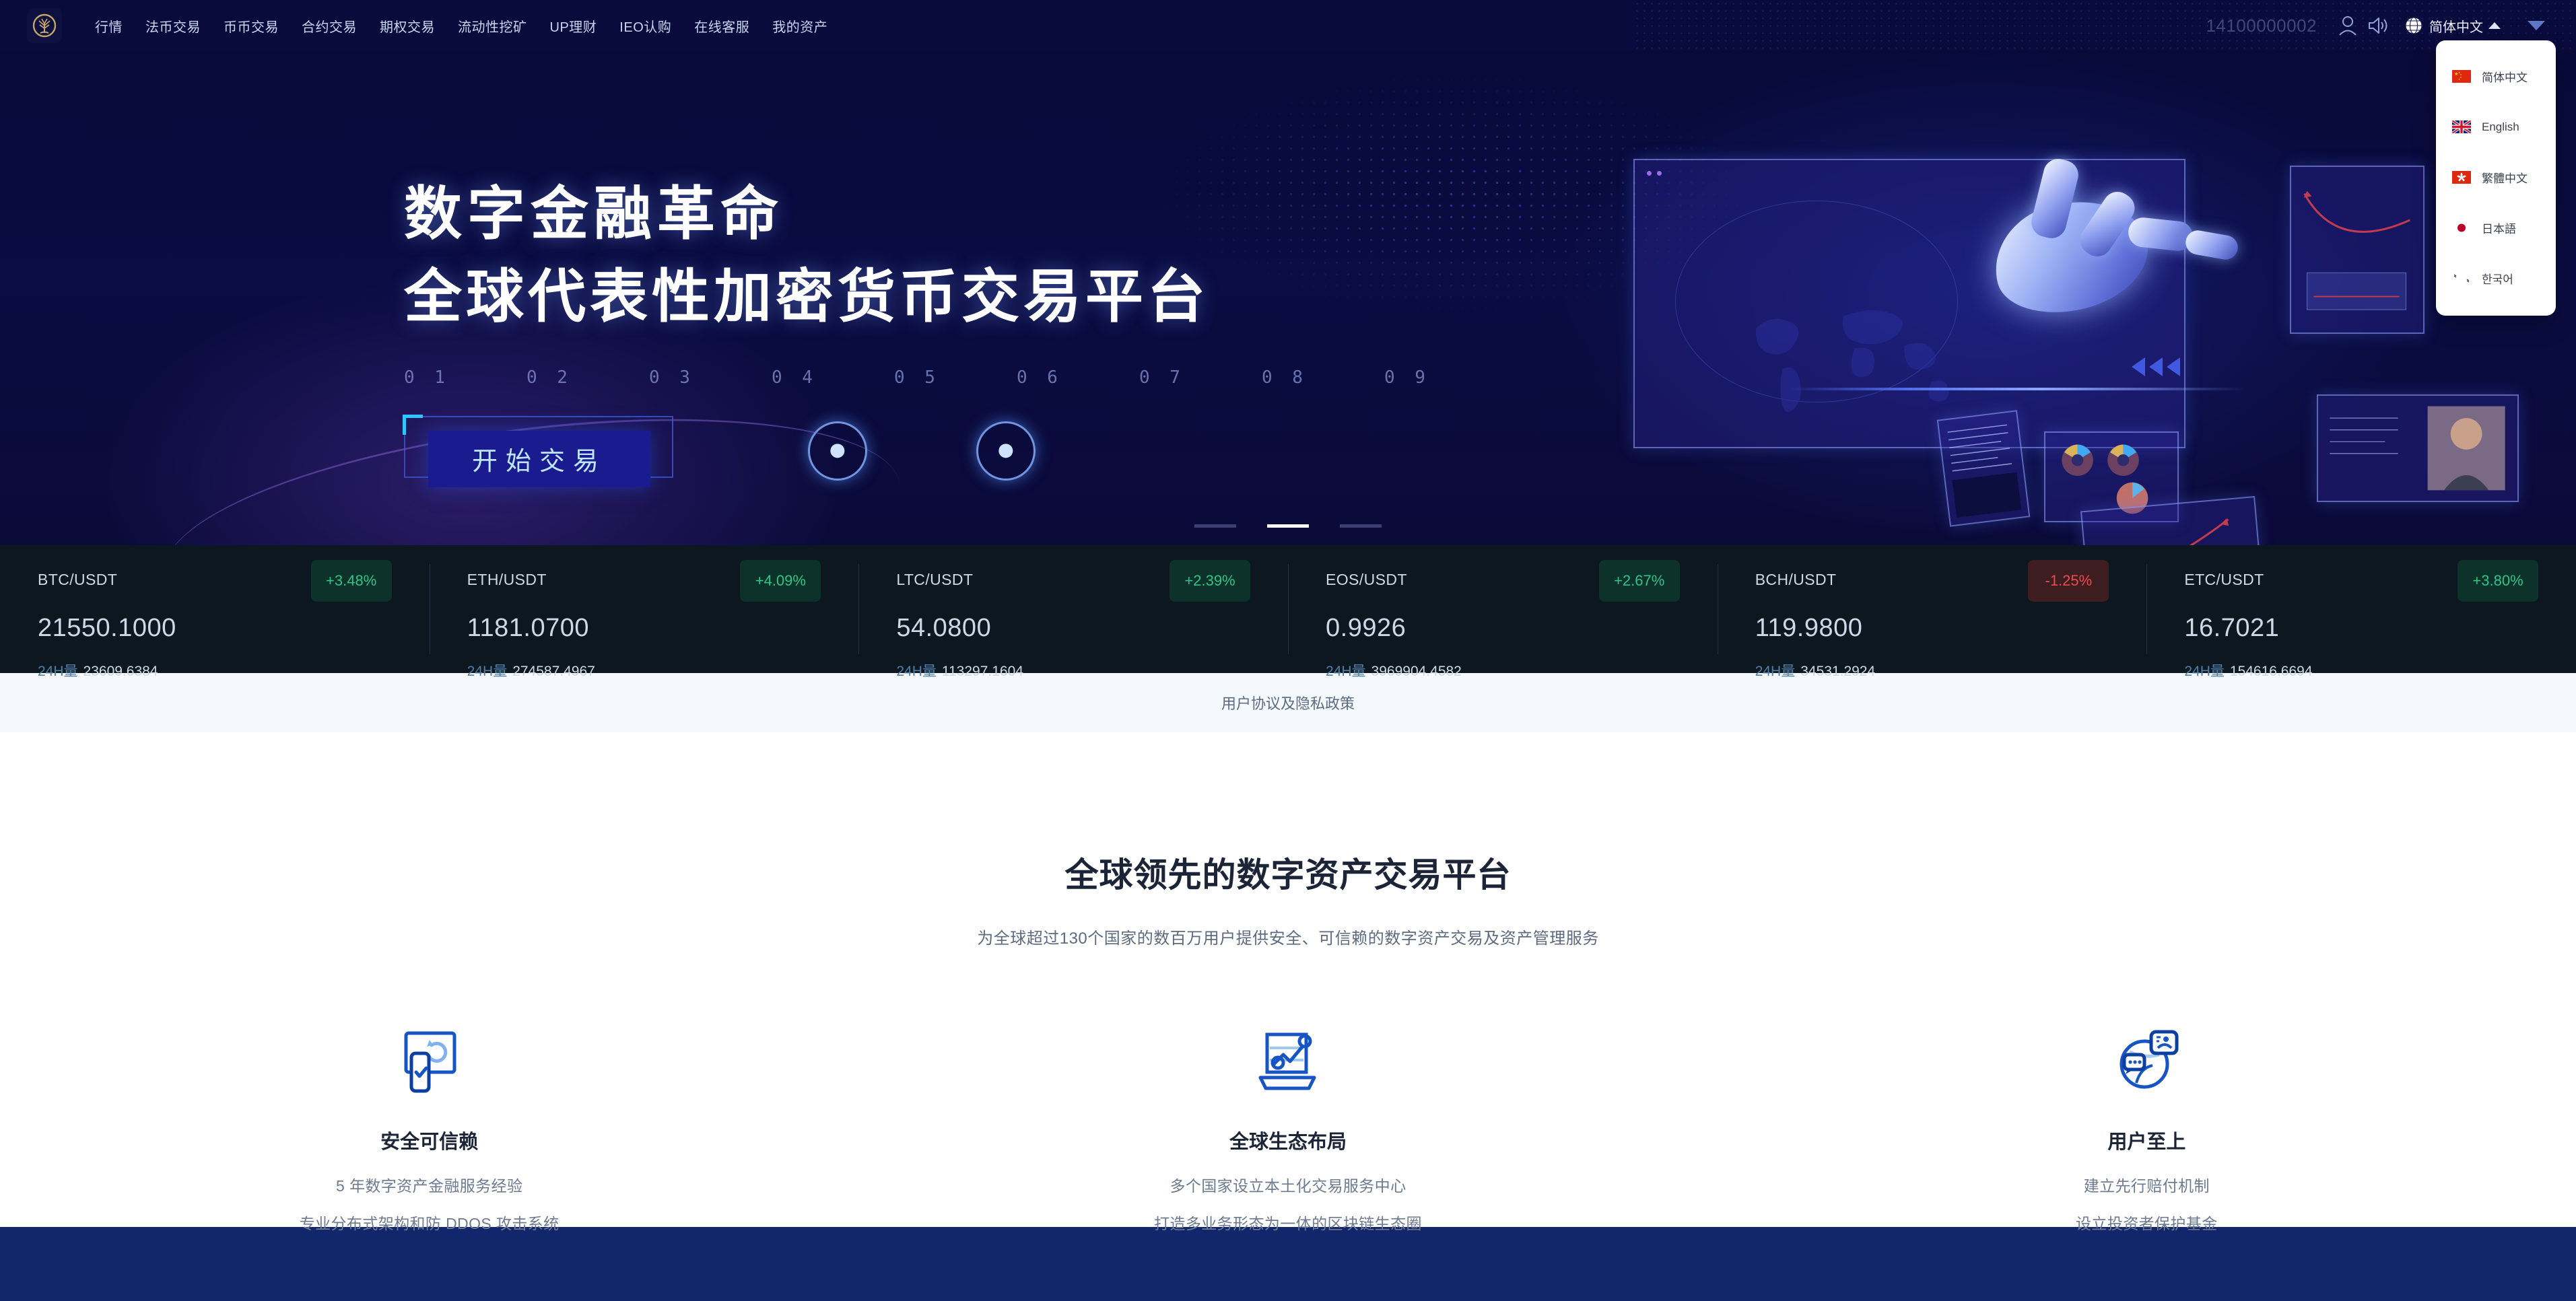 The width and height of the screenshot is (2576, 1301). What do you see at coordinates (2461, 76) in the screenshot?
I see `flag-cn-icon: ★ ★ ★ ★ ★` at bounding box center [2461, 76].